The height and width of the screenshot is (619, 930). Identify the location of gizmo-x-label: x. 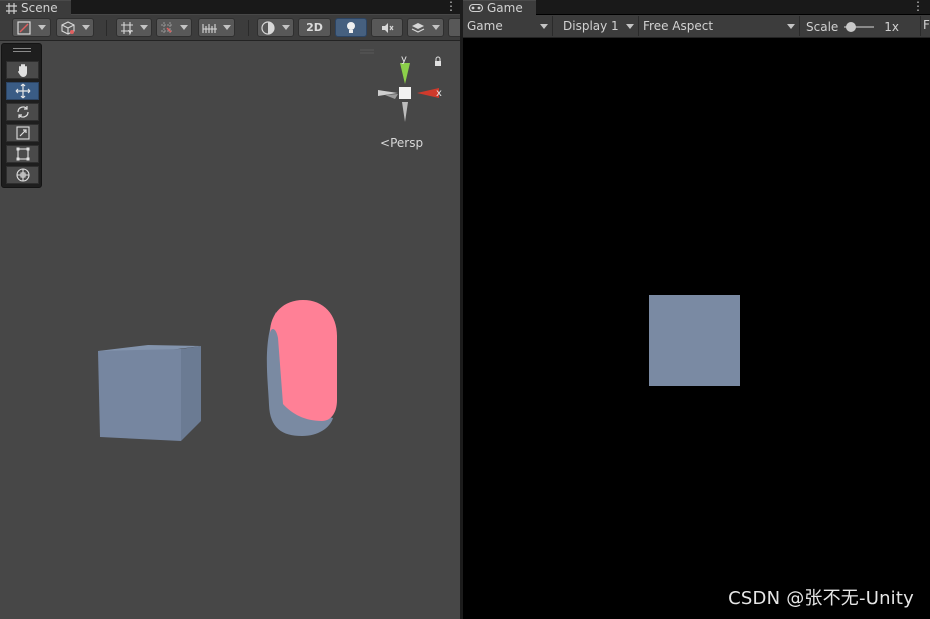
(439, 93).